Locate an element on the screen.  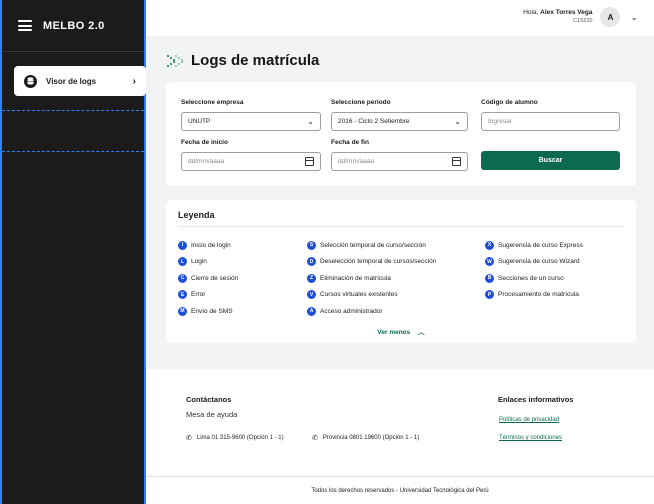
periodo-value: 2016 - Ciclo 2 Setiembre is located at coordinates (374, 121).